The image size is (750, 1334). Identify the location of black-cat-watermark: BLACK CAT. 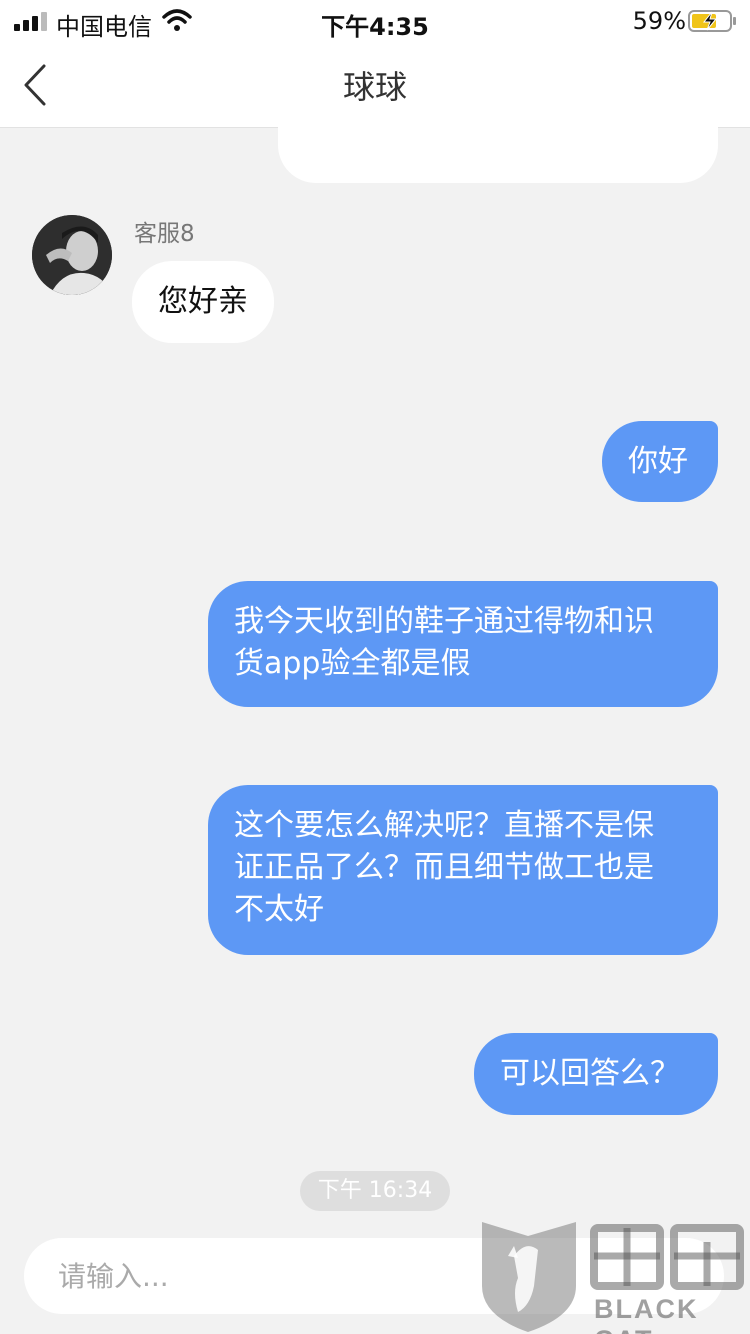
(614, 1275).